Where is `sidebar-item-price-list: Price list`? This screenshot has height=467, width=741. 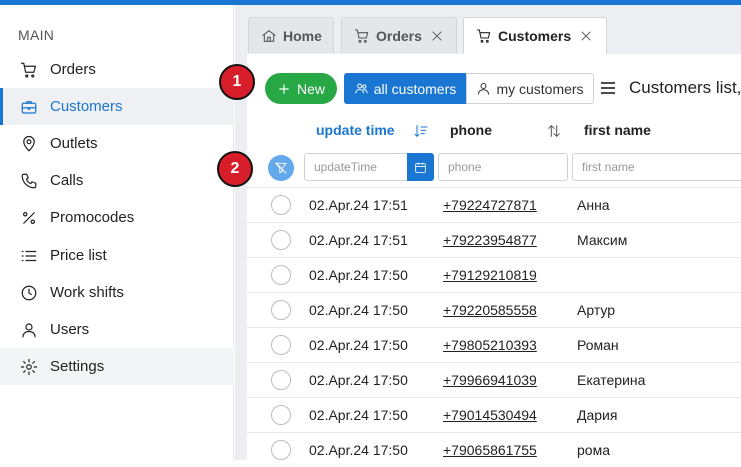
sidebar-item-price-list: Price list is located at coordinates (117, 255).